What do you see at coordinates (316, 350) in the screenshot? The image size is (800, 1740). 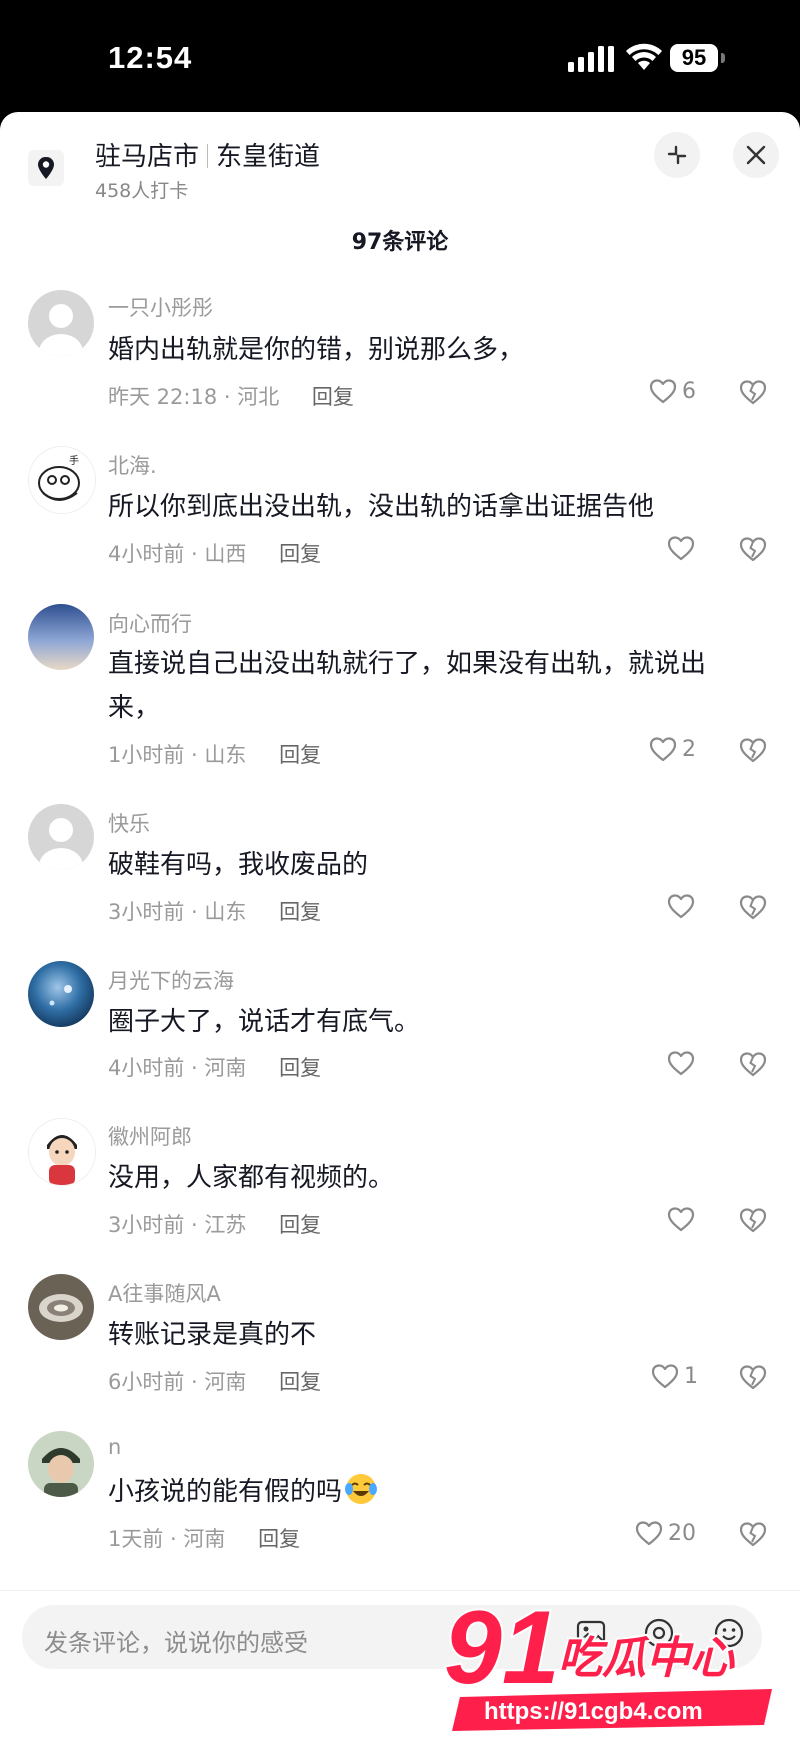 I see `comment-text: 婚内出轨就是你的错，别说那么多，` at bounding box center [316, 350].